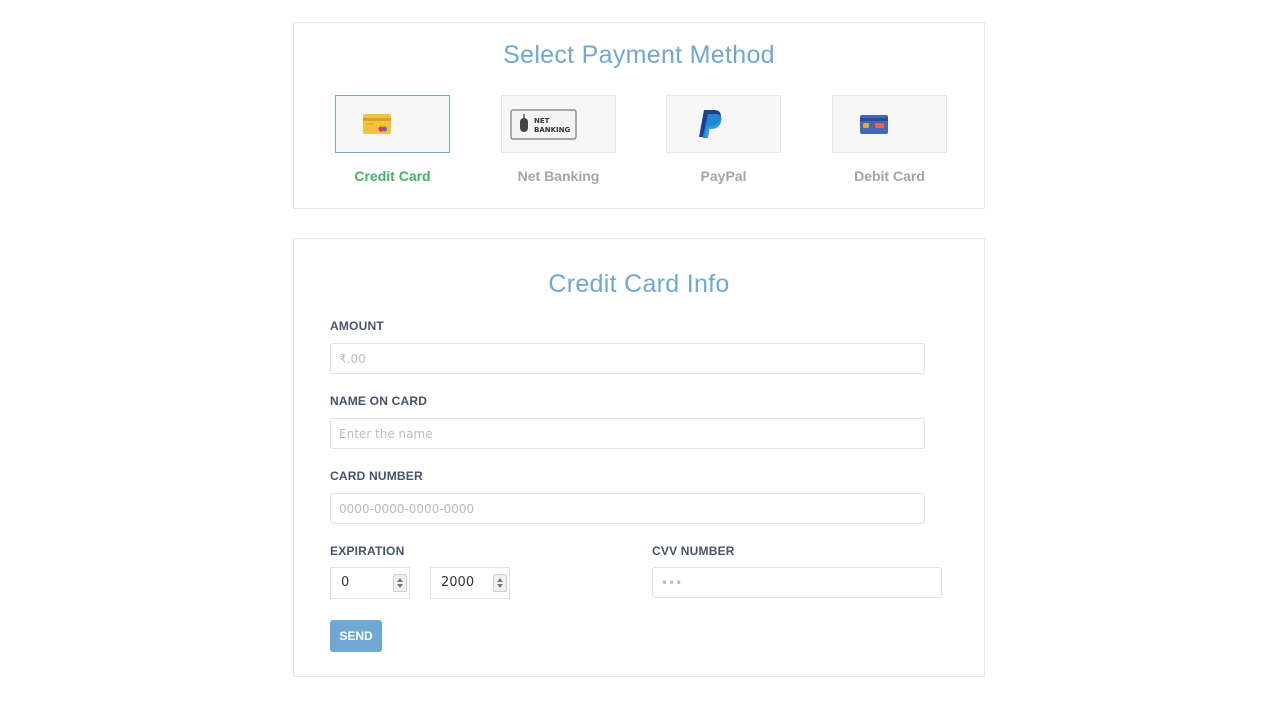 The image size is (1280, 720). Describe the element at coordinates (392, 176) in the screenshot. I see `credit-card-label: Credit Card` at that location.